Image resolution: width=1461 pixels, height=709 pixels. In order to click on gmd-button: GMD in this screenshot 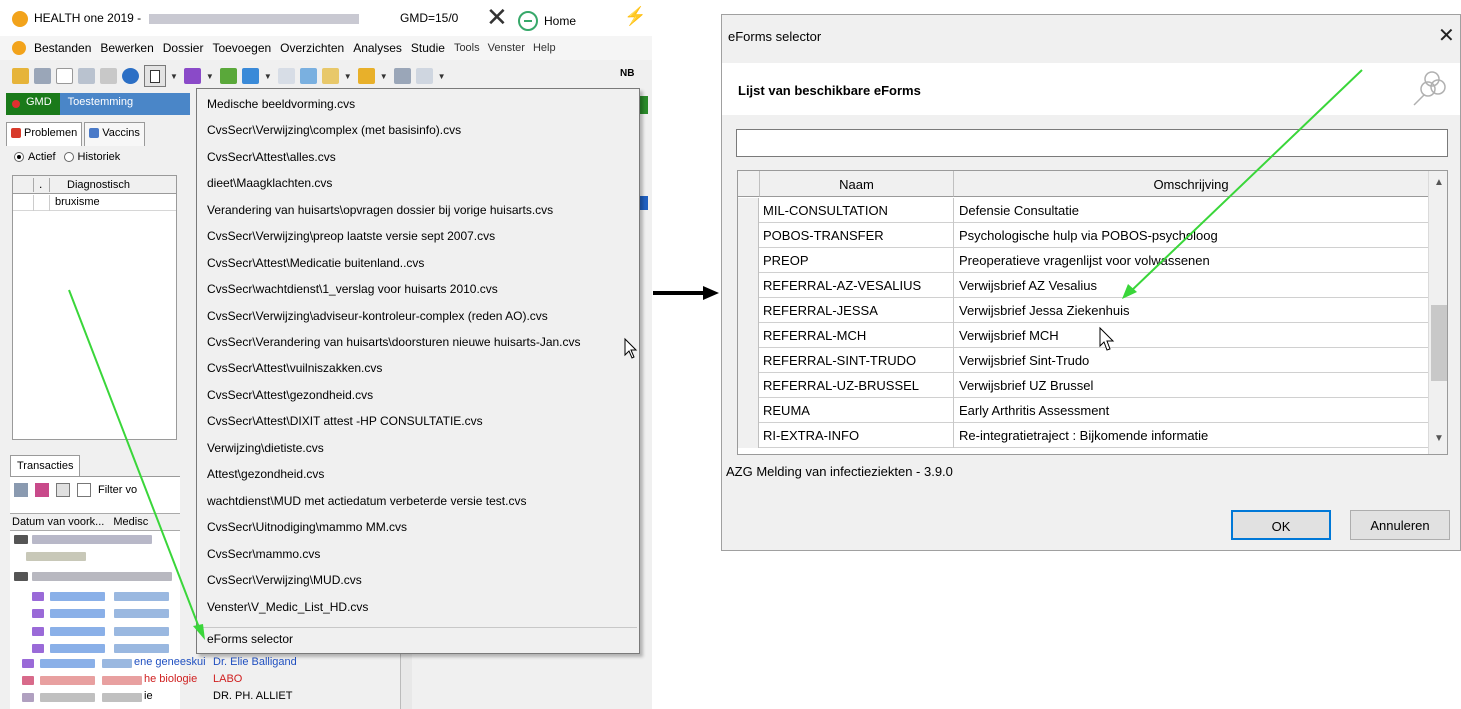, I will do `click(33, 104)`.